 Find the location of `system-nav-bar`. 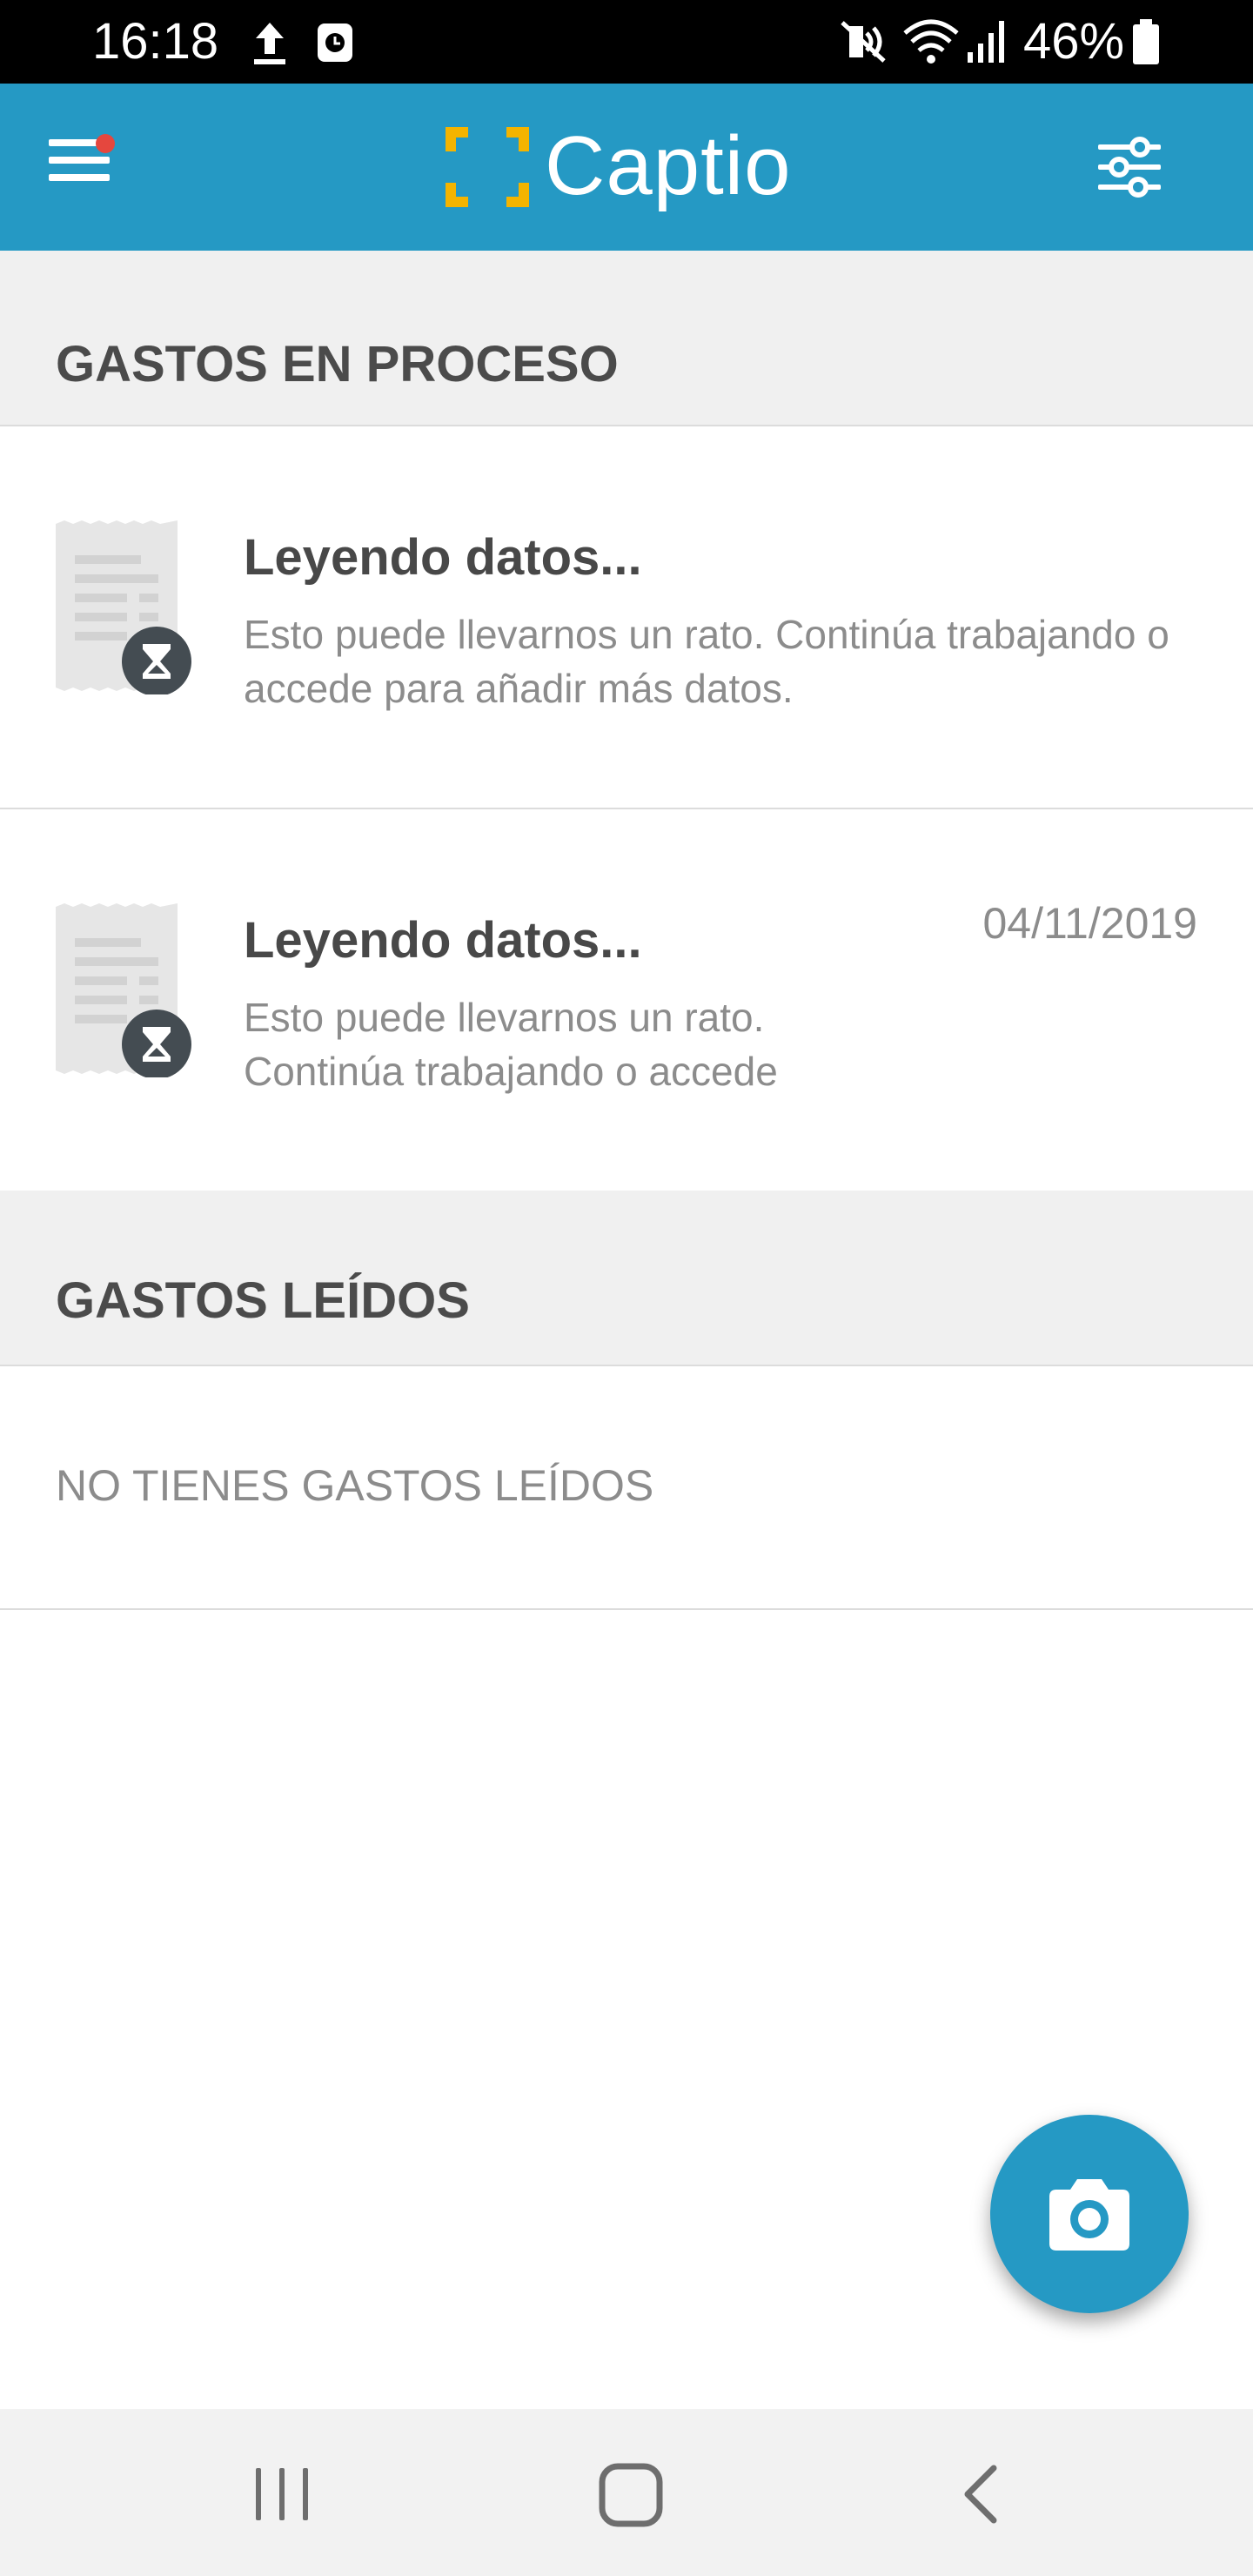

system-nav-bar is located at coordinates (626, 2492).